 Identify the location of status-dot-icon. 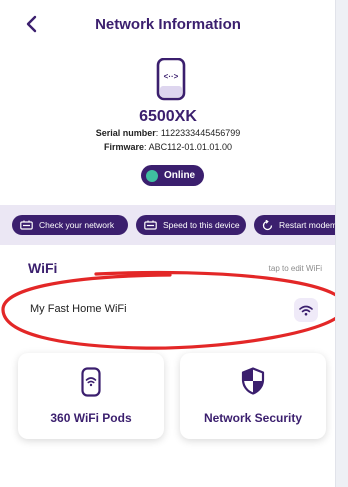
(152, 175).